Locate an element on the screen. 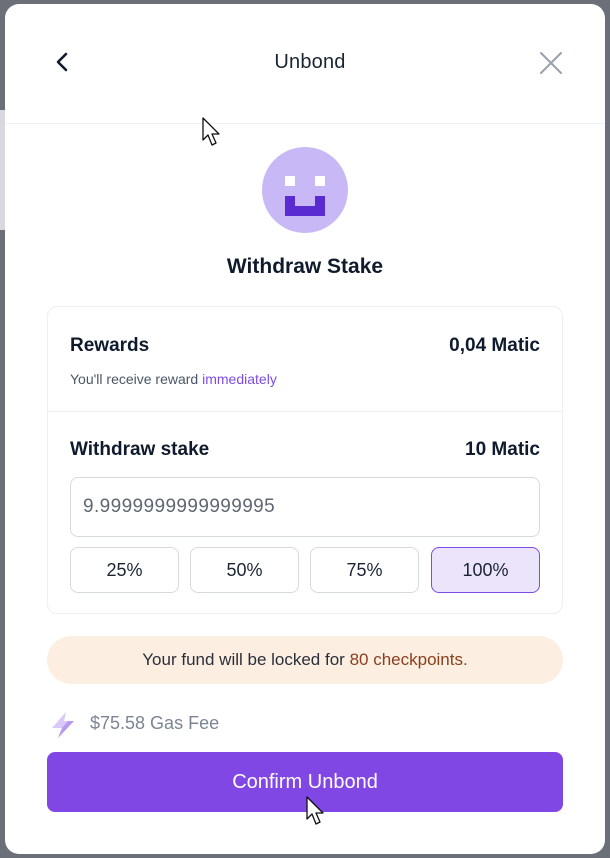 The image size is (610, 858). card-divider is located at coordinates (305, 411).